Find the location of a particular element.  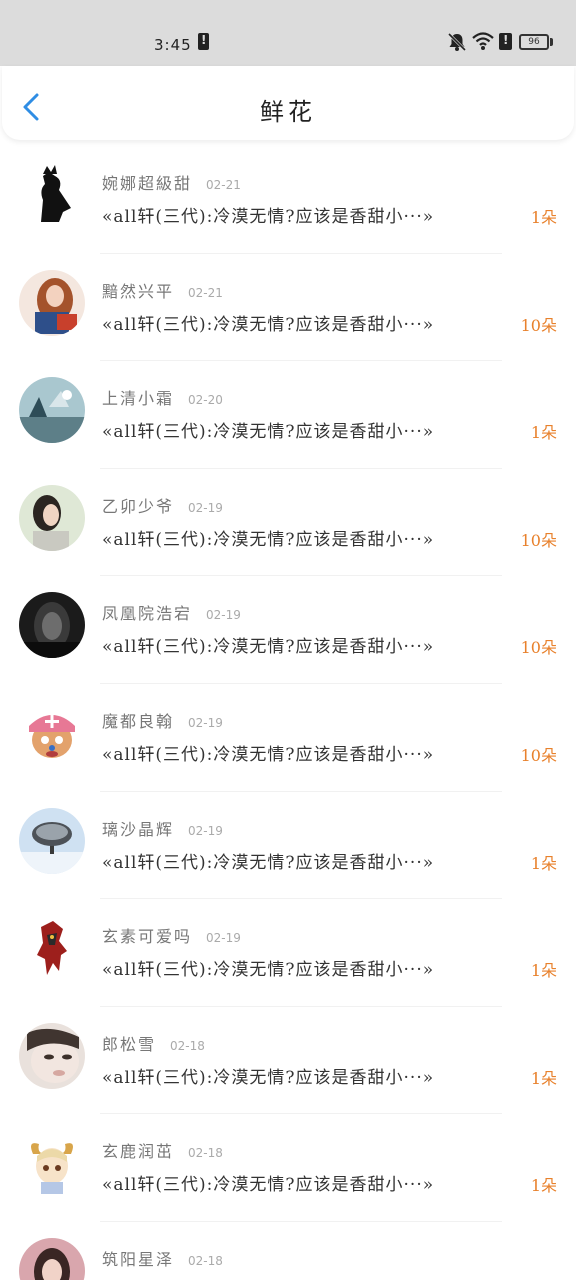

username: 上清小霜 02-20 is located at coordinates (162, 397).